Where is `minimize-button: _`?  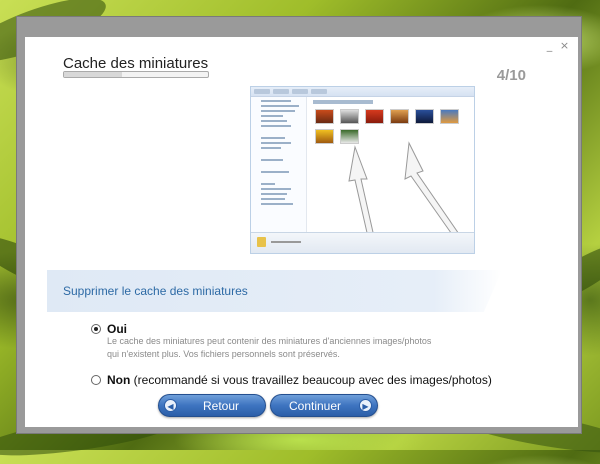 minimize-button: _ is located at coordinates (549, 46).